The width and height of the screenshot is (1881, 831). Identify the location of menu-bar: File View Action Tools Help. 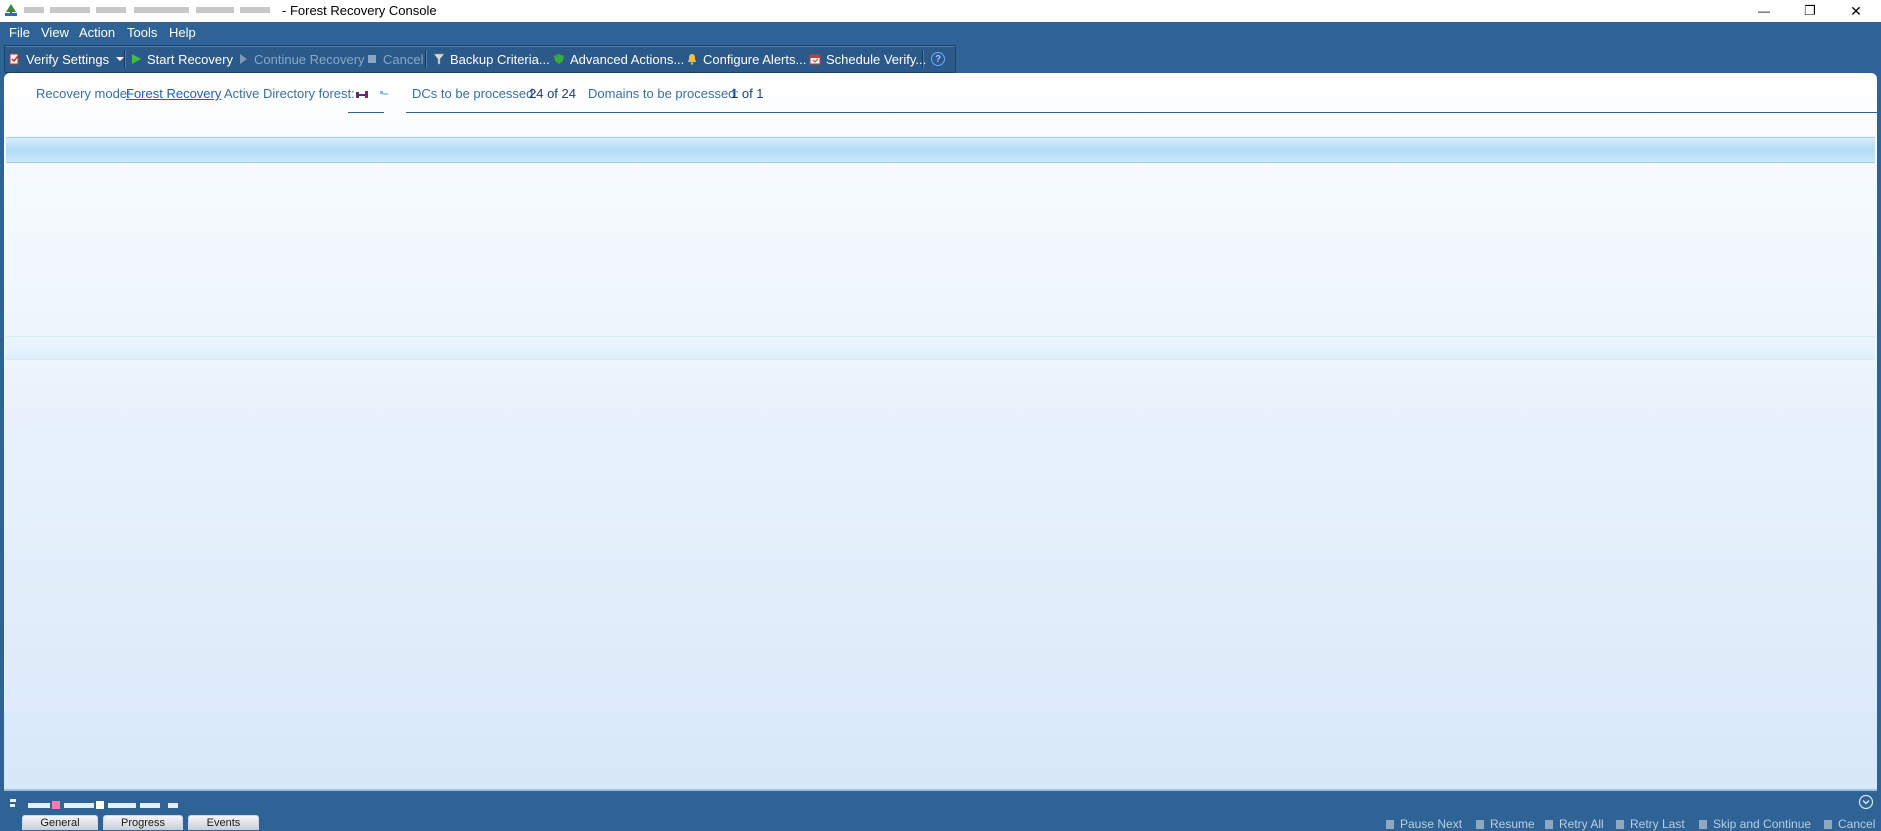
(940, 33).